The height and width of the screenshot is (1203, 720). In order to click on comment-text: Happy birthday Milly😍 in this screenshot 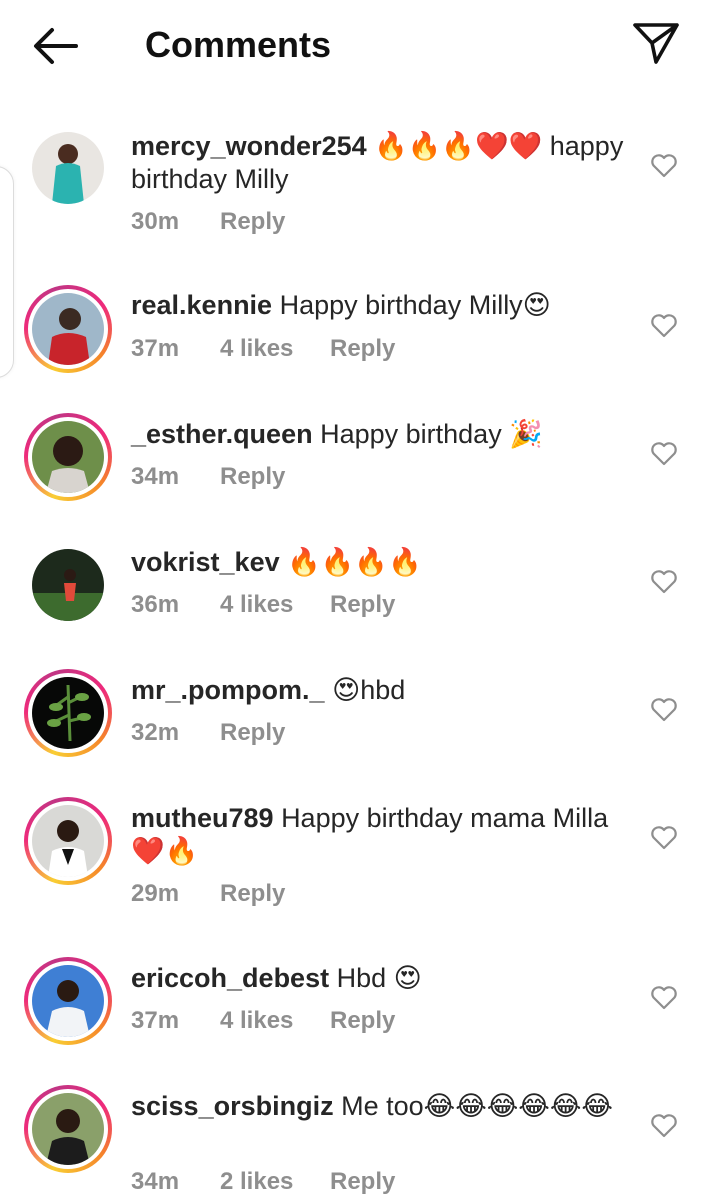, I will do `click(415, 305)`.